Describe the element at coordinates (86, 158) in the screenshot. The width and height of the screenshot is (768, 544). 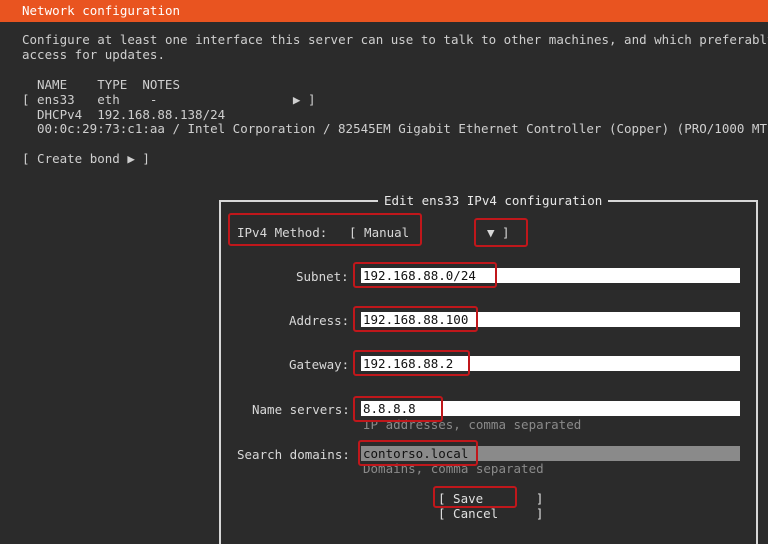
I see `create-bond-button: [ Create bond ▶ ]` at that location.